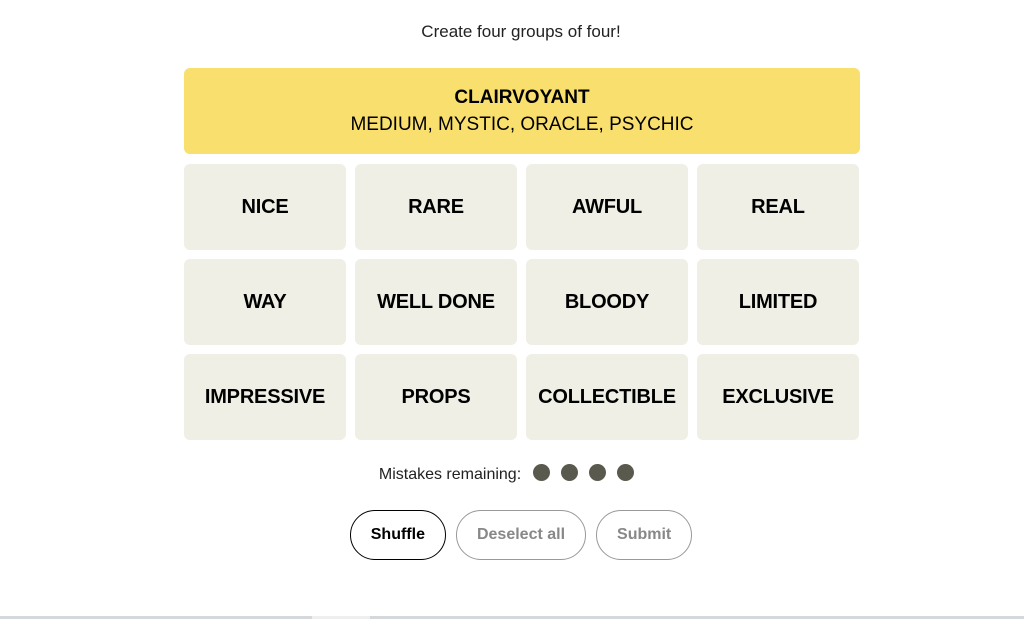 The height and width of the screenshot is (619, 1024). What do you see at coordinates (436, 397) in the screenshot?
I see `word-tile: PROPS` at bounding box center [436, 397].